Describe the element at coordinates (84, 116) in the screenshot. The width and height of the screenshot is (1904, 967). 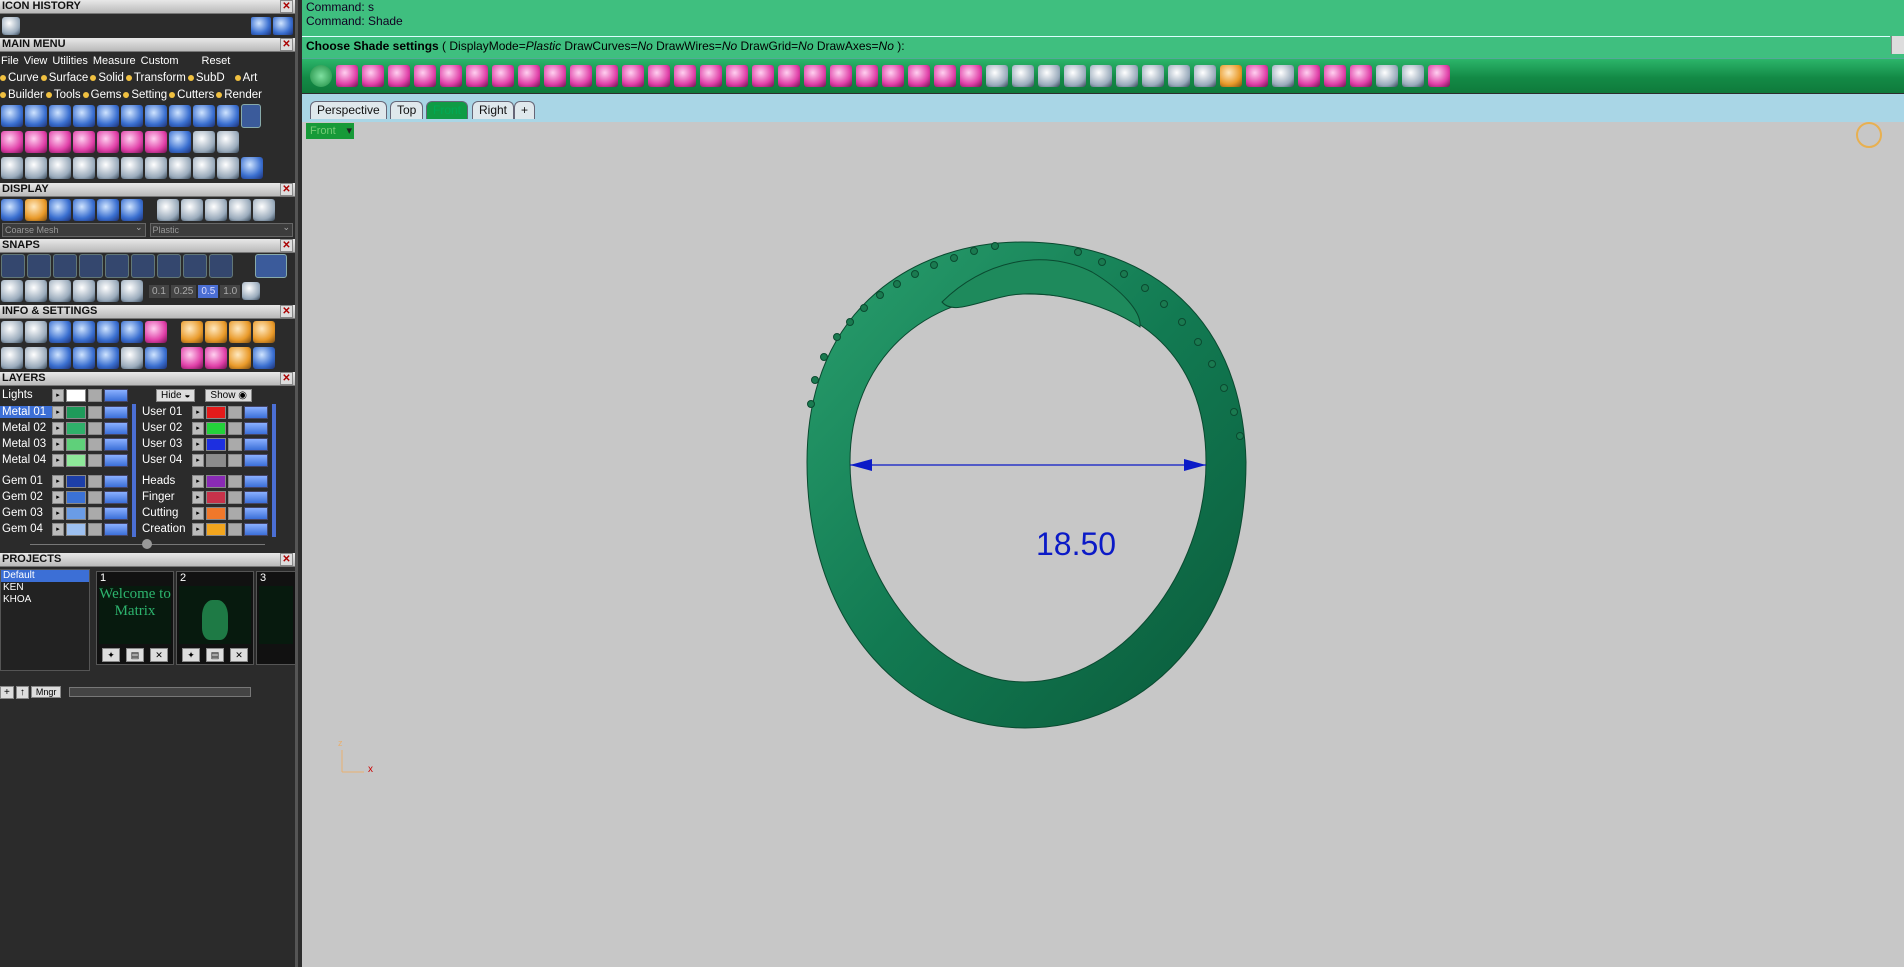
I see `sweep-tool-icon` at that location.